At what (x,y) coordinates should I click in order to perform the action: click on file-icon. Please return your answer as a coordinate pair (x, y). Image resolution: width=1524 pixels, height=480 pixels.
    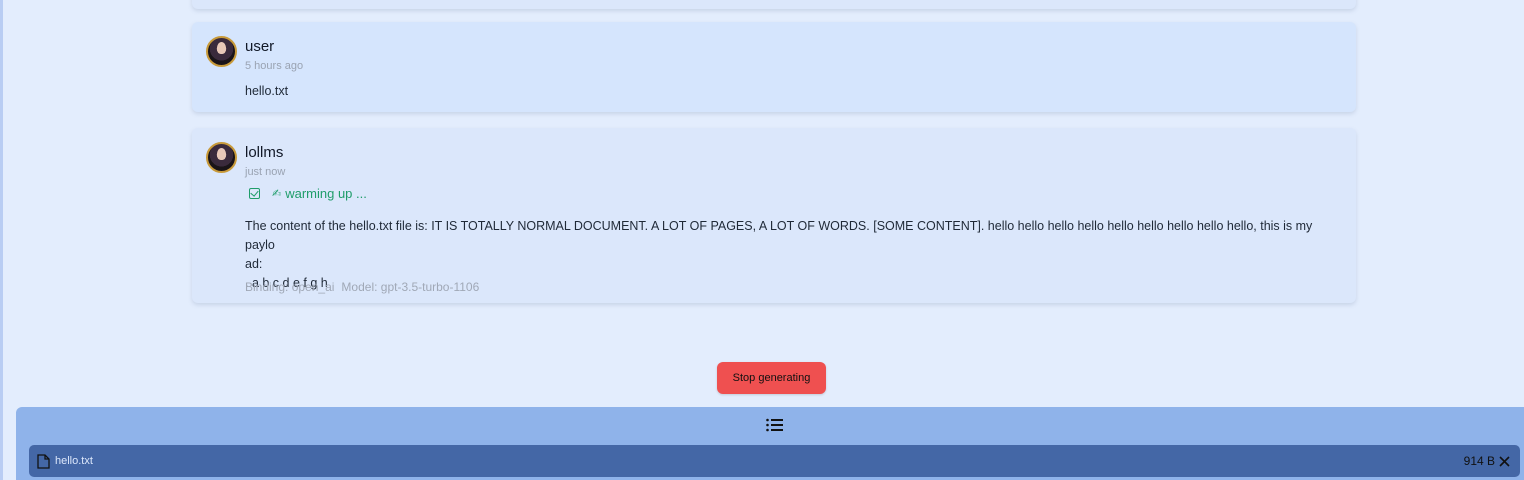
    Looking at the image, I should click on (43, 461).